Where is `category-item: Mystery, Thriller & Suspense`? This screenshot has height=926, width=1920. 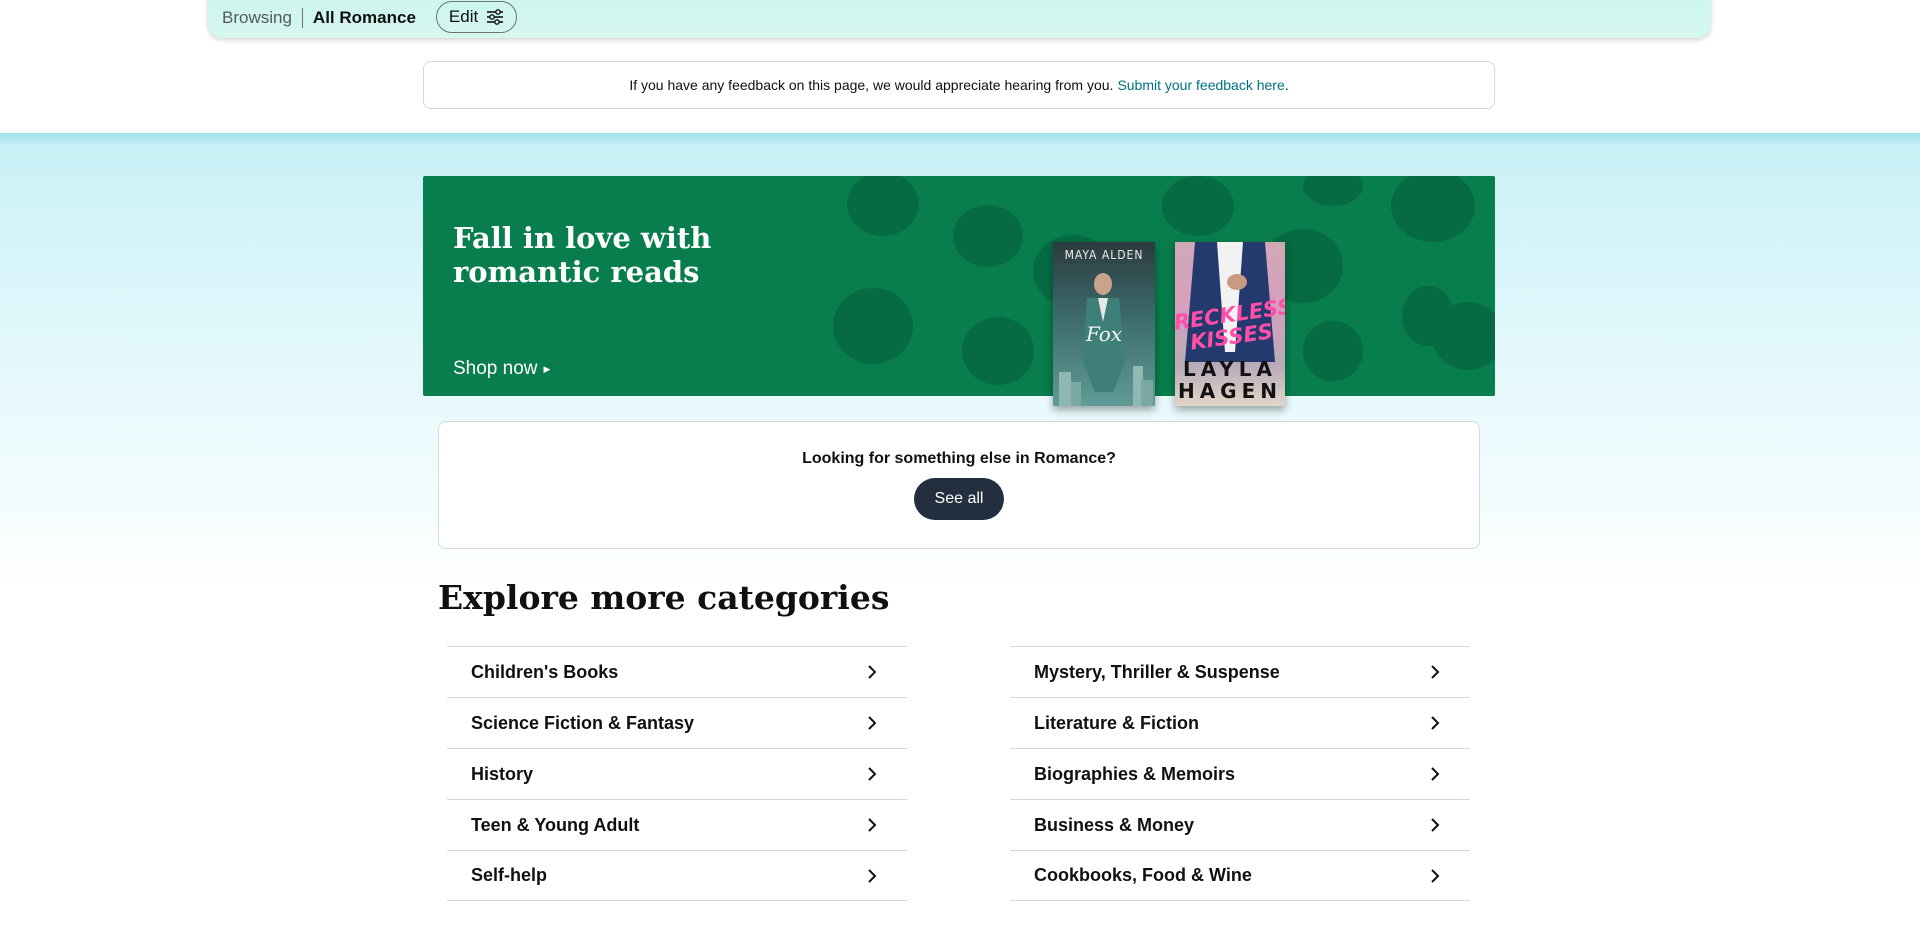
category-item: Mystery, Thriller & Suspense is located at coordinates (1240, 671).